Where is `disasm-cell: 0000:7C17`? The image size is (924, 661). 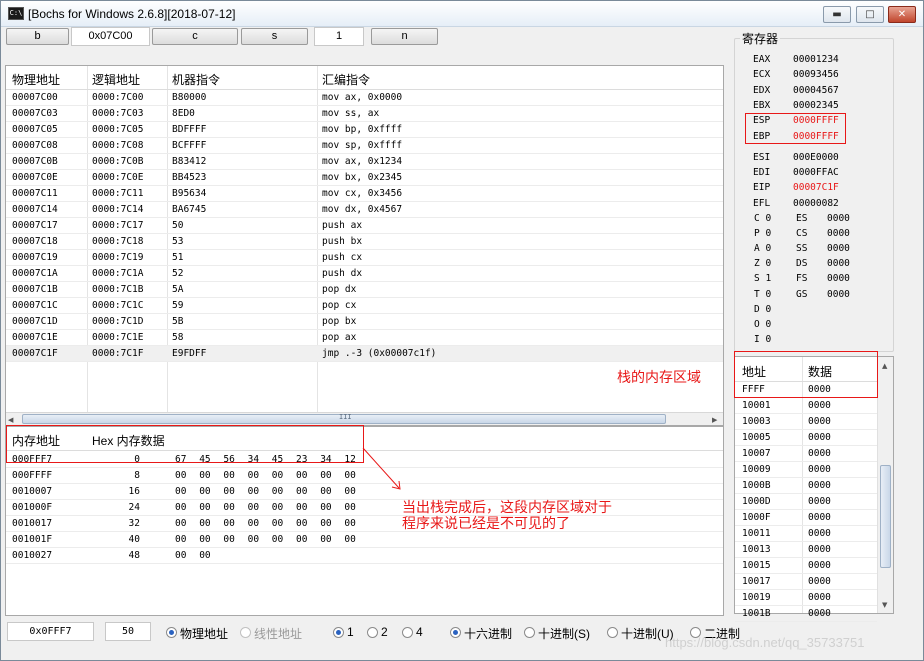 disasm-cell: 0000:7C17 is located at coordinates (118, 225).